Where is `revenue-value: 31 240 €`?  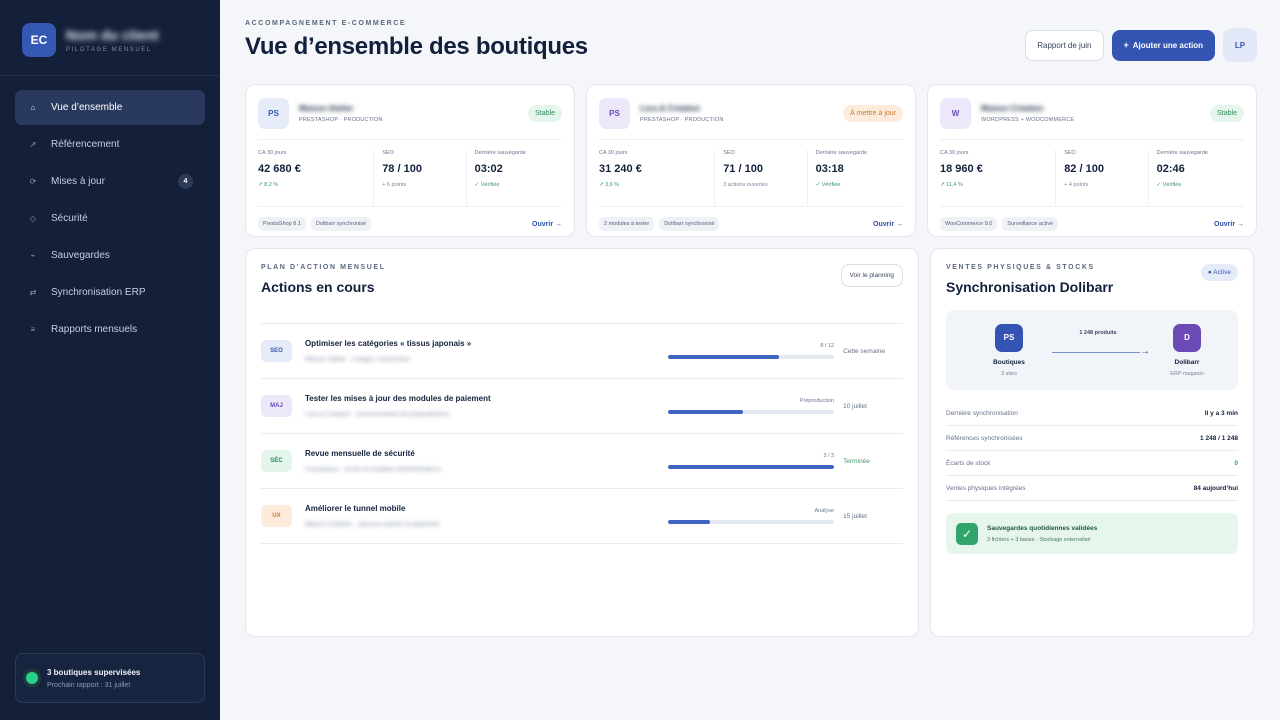 revenue-value: 31 240 € is located at coordinates (620, 169).